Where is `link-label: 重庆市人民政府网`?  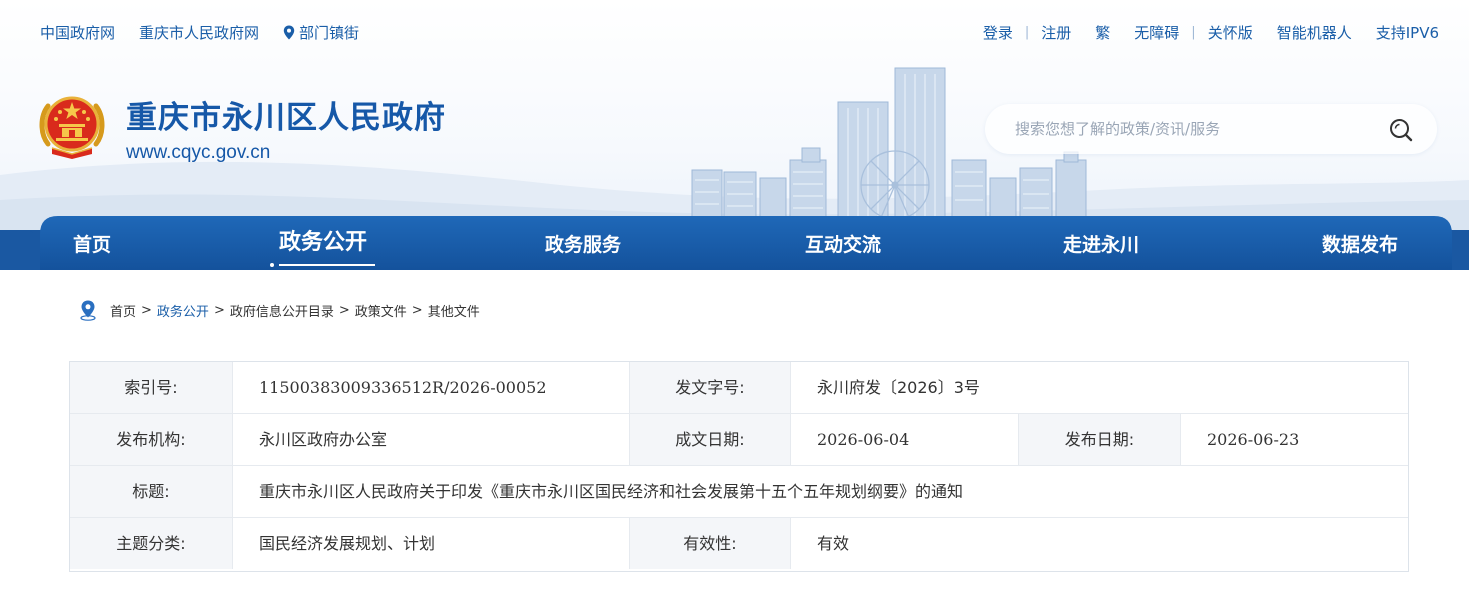
link-label: 重庆市人民政府网 is located at coordinates (199, 33).